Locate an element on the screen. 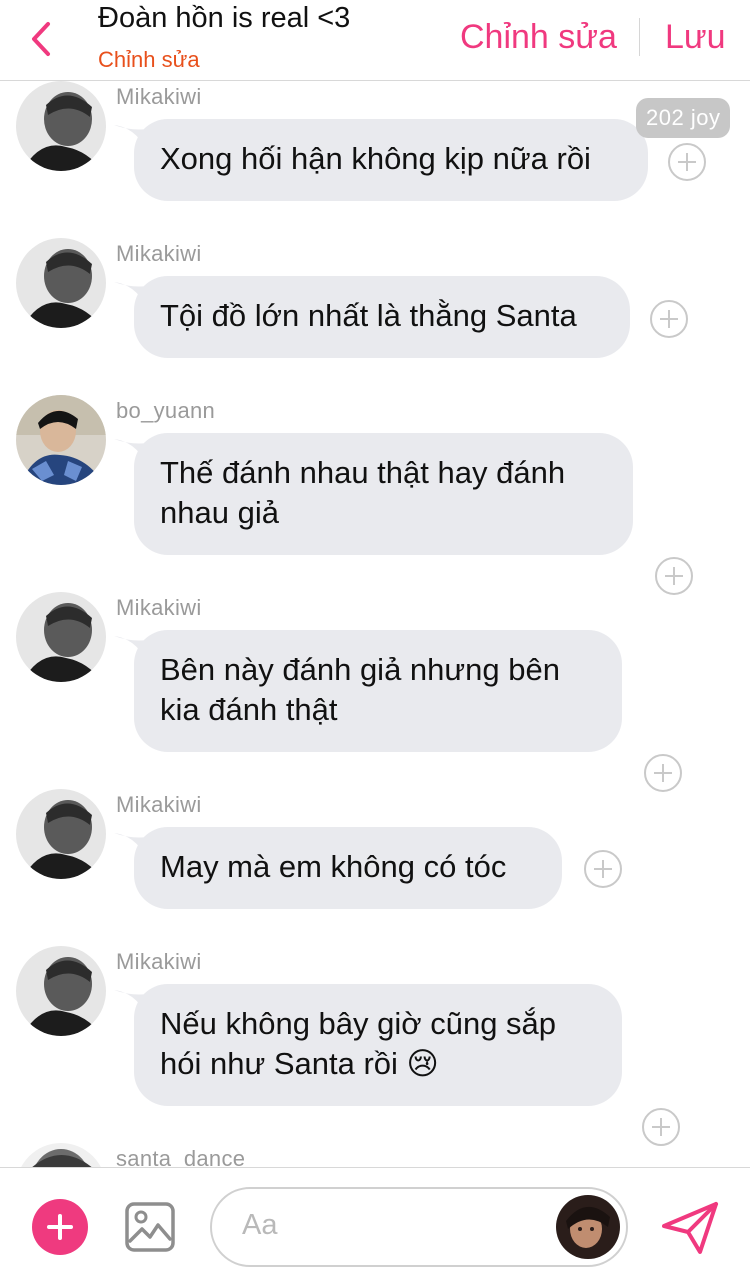 Image resolution: width=750 pixels, height=1288 pixels. back-button is located at coordinates (44, 39).